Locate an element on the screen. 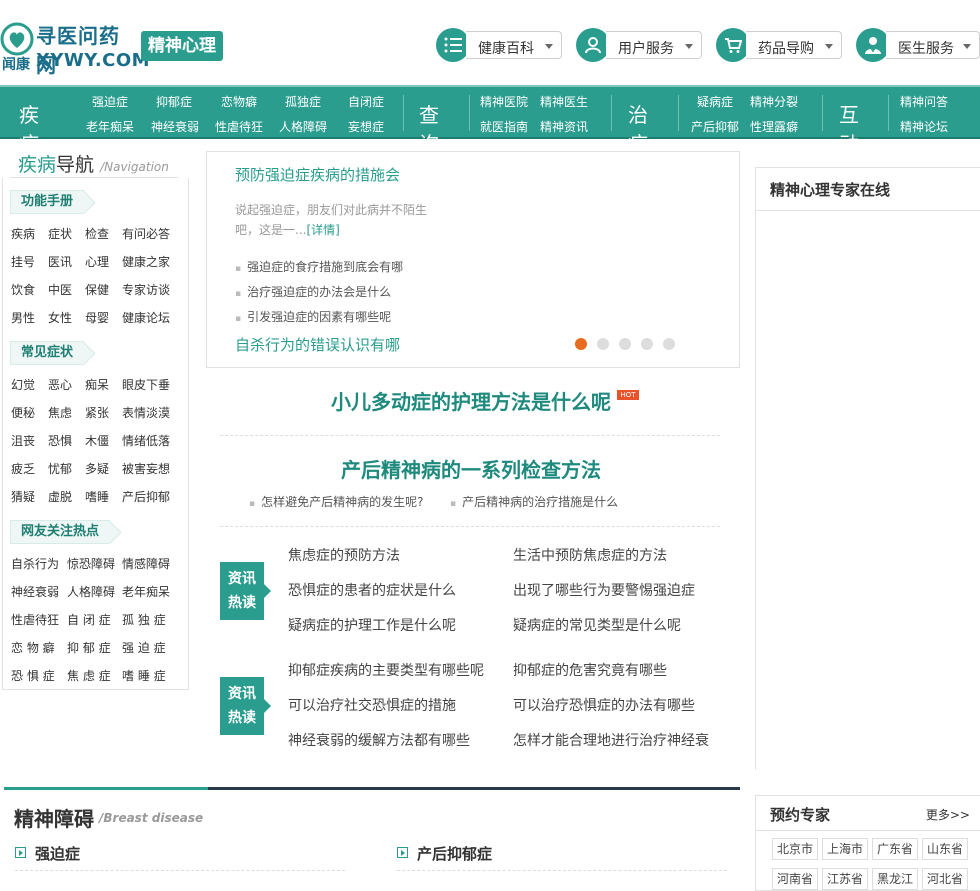 This screenshot has height=891, width=980. grid-link: 情绪低落 is located at coordinates (146, 440).